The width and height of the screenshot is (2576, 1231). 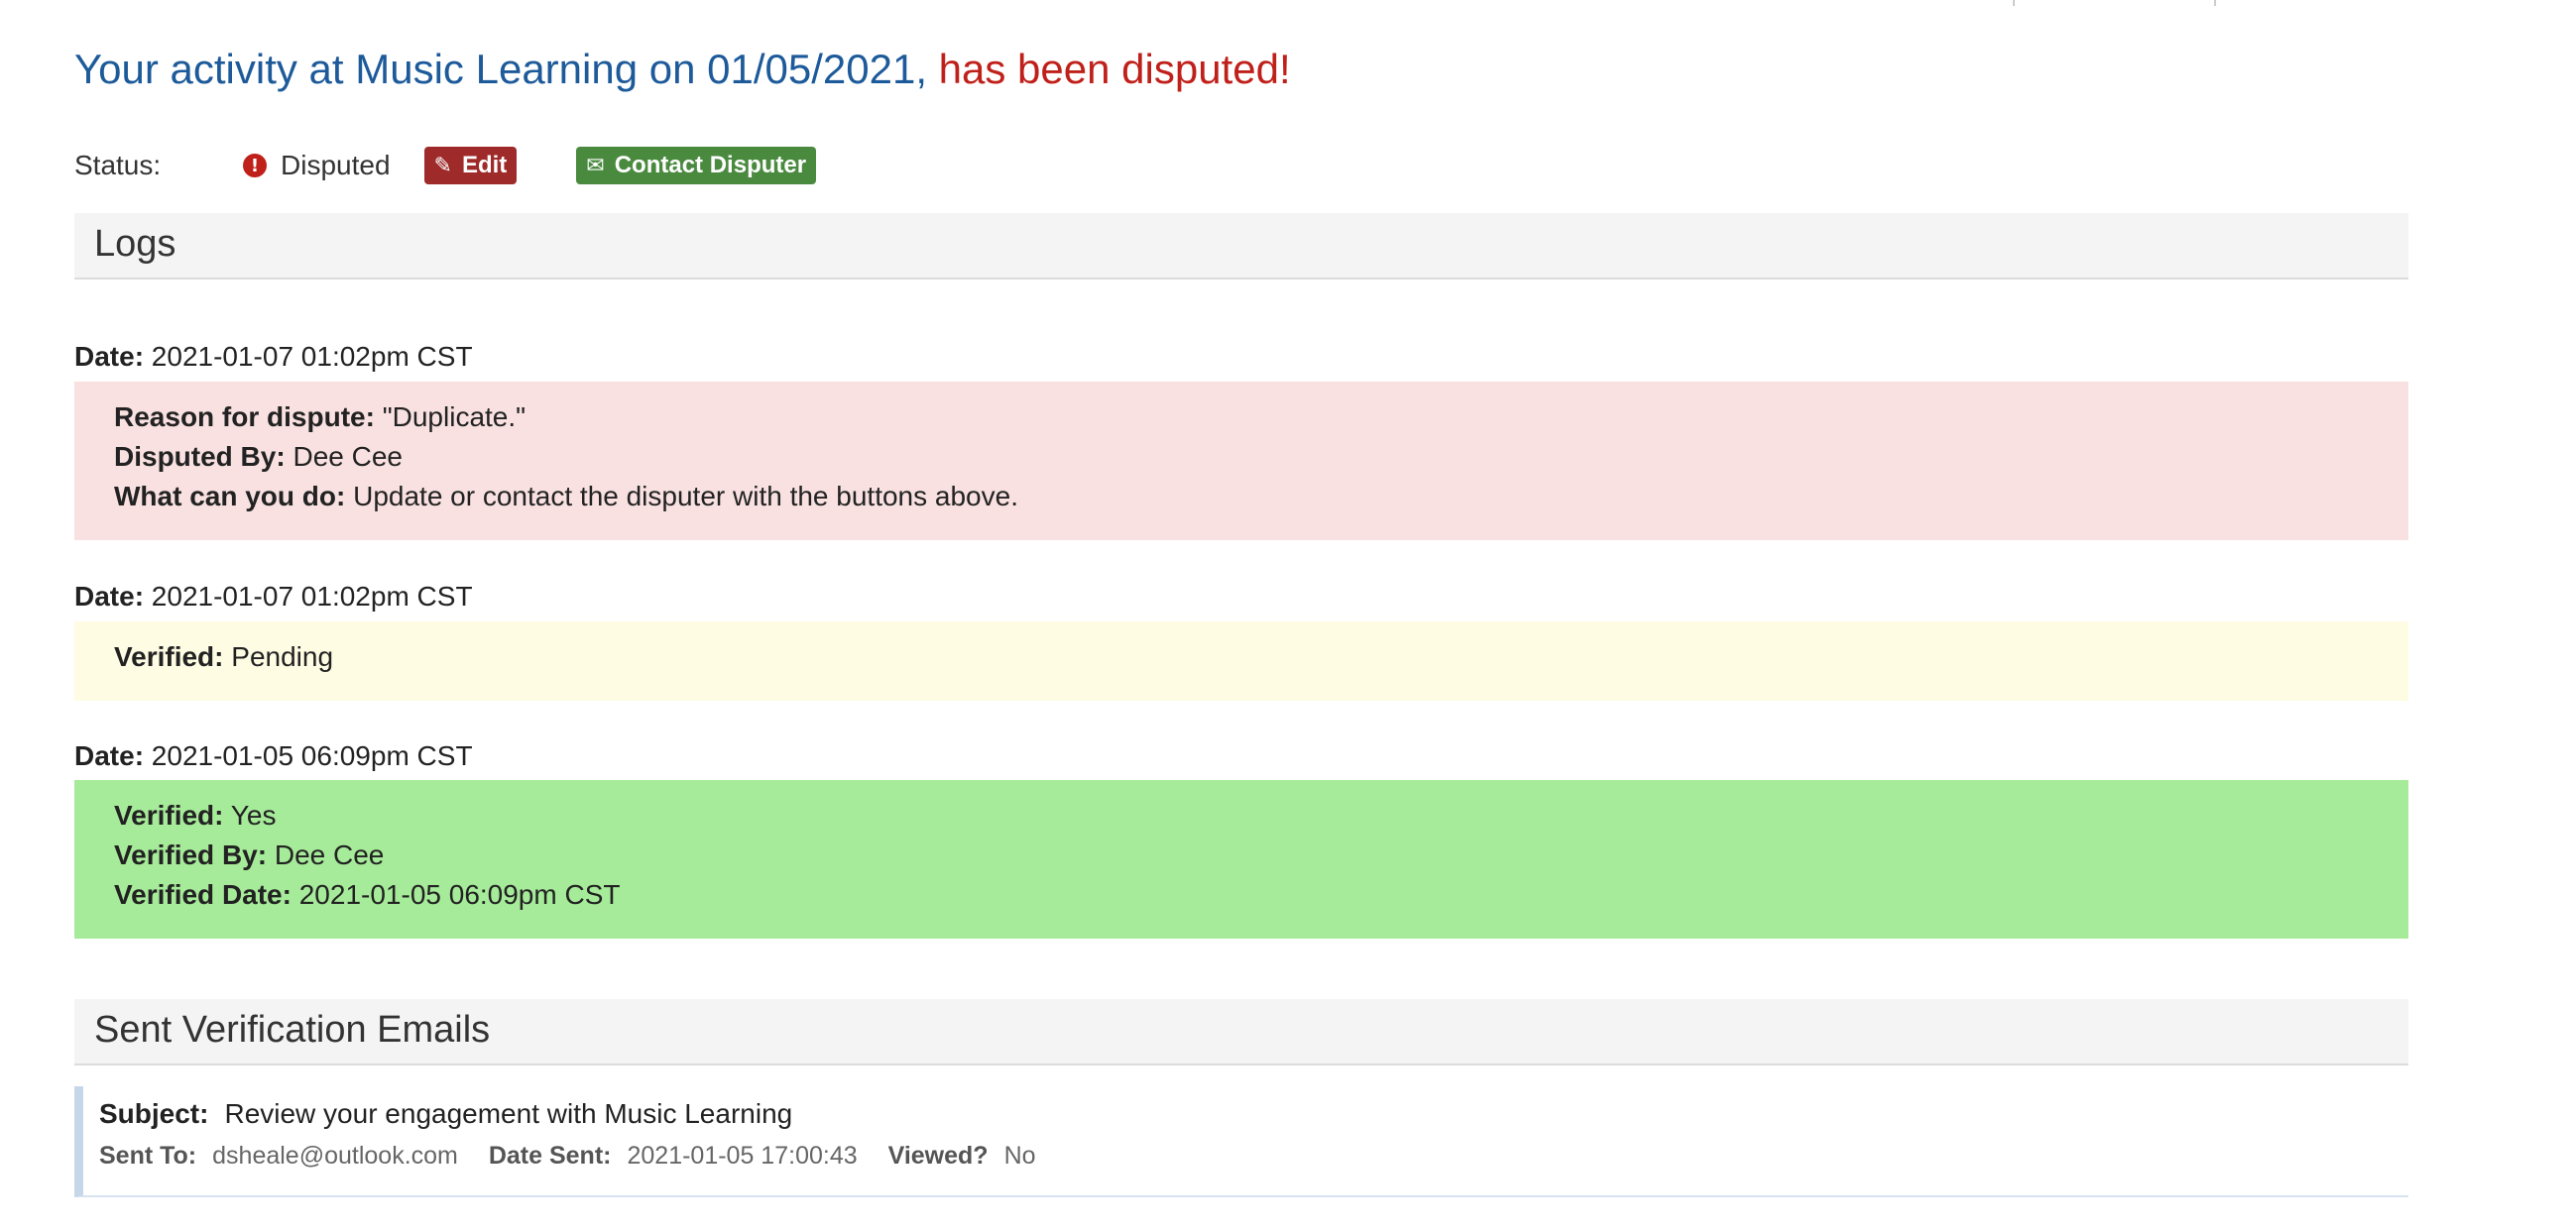 What do you see at coordinates (485, 165) in the screenshot?
I see `edit-button-label: Edit` at bounding box center [485, 165].